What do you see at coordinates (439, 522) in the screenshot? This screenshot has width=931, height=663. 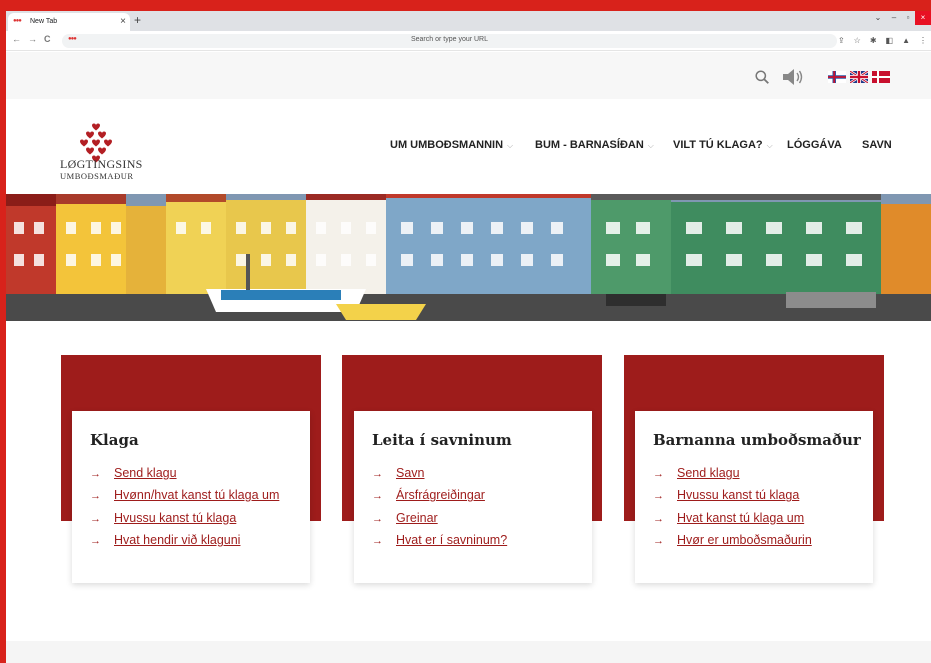 I see `list-item: → Greinar` at bounding box center [439, 522].